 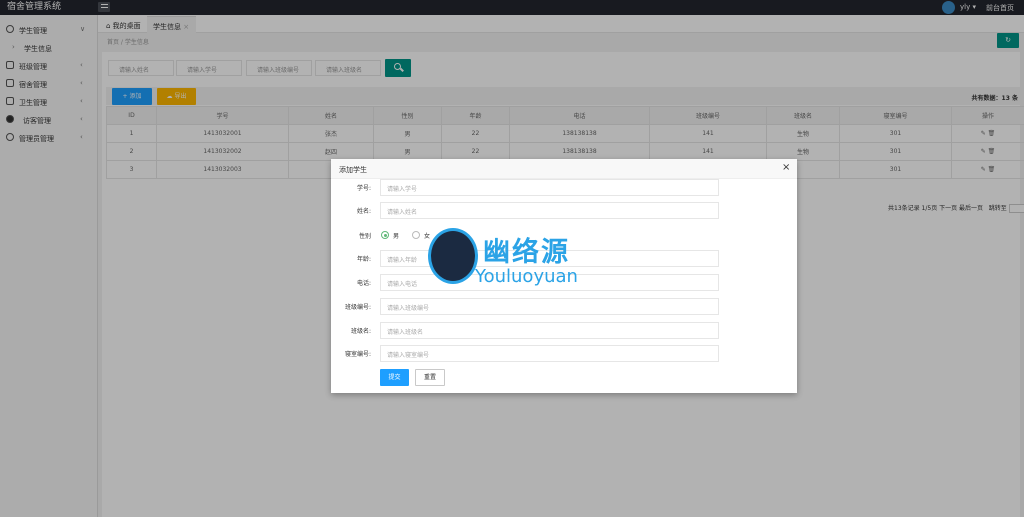 I want to click on form-row-name: 姓名: 请输入姓名, so click(x=564, y=211).